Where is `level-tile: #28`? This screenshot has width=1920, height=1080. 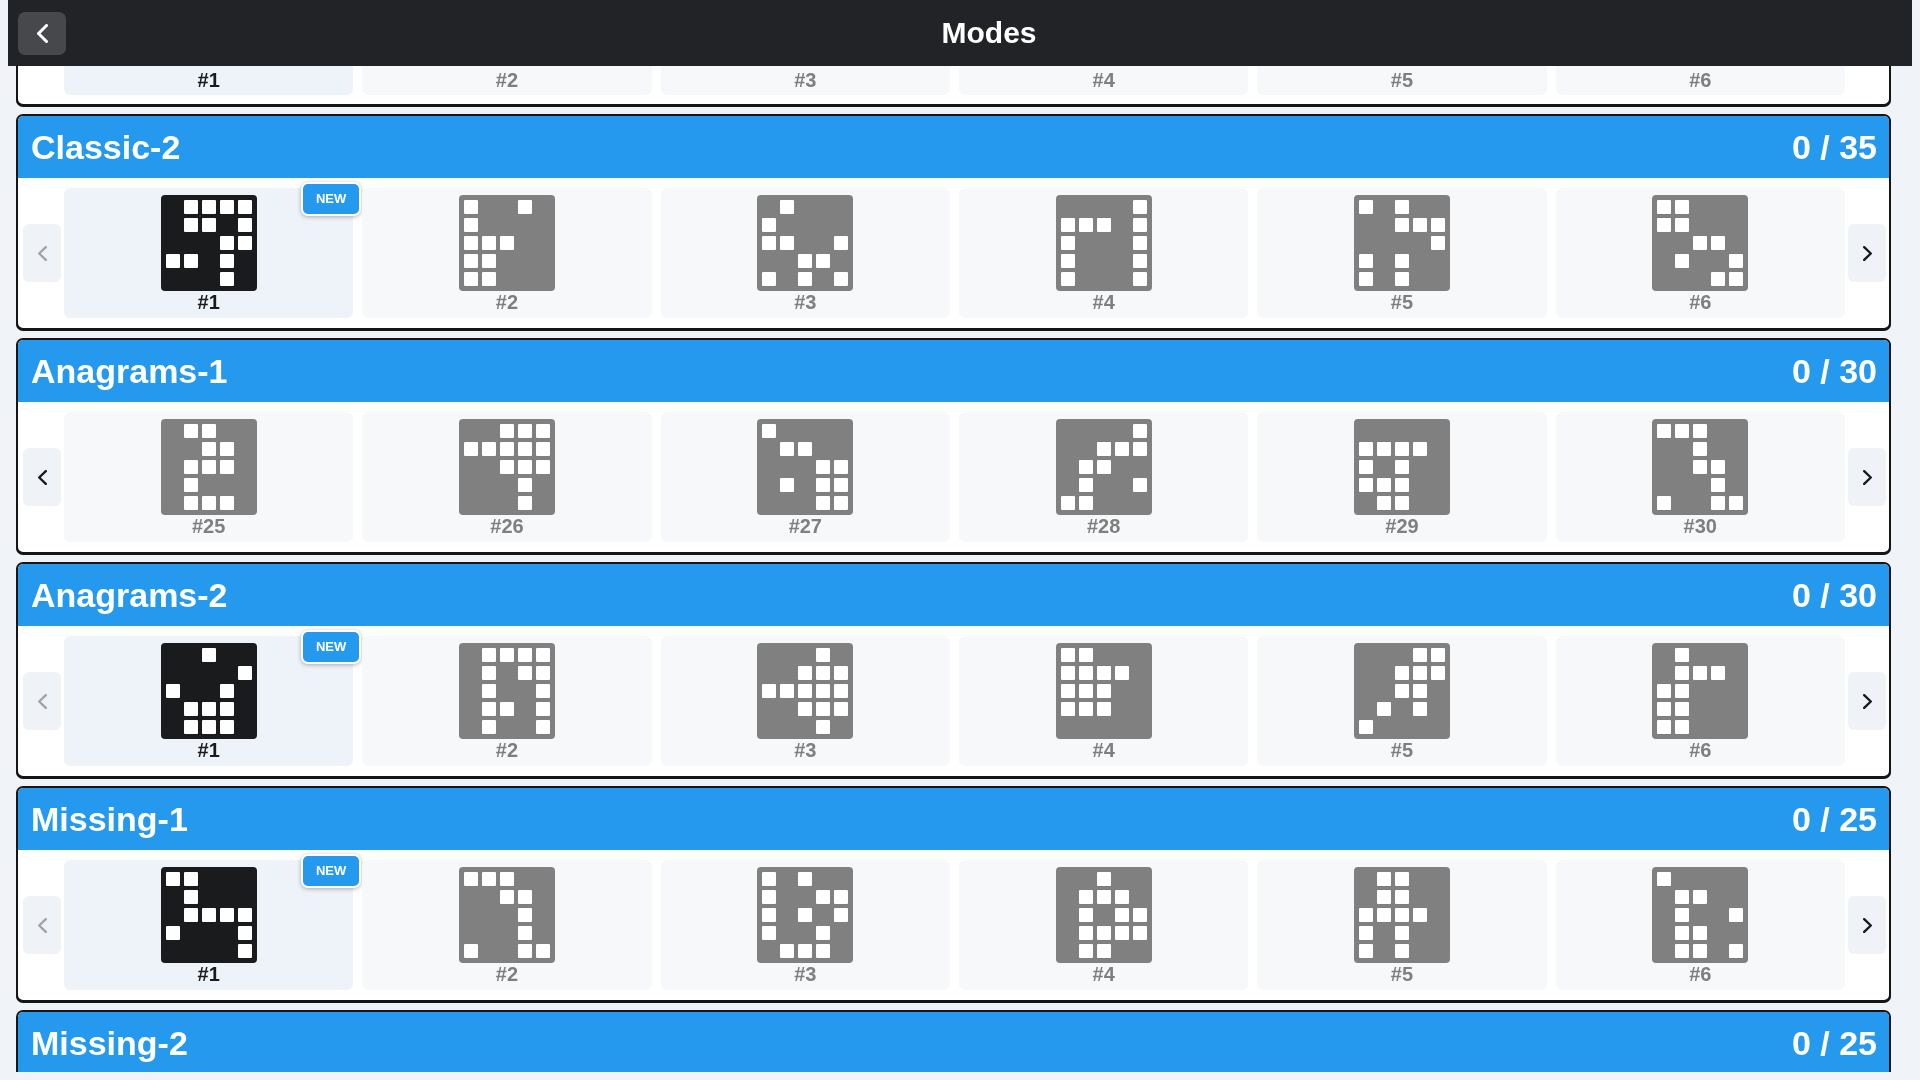 level-tile: #28 is located at coordinates (1104, 477).